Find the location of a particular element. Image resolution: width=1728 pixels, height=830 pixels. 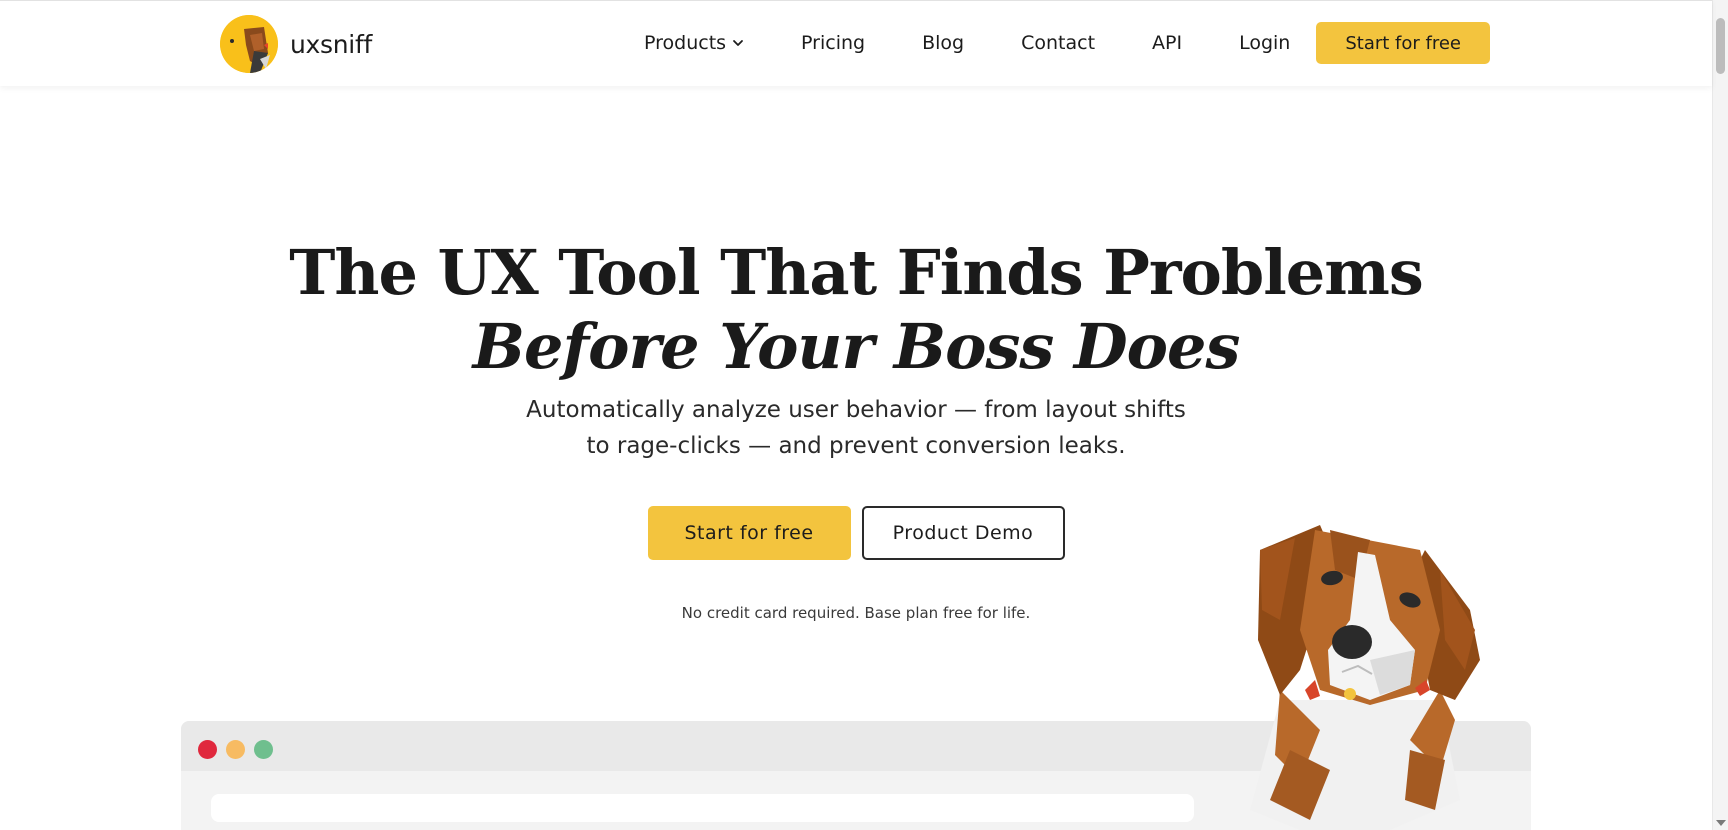

nav-api: API is located at coordinates (1167, 43).